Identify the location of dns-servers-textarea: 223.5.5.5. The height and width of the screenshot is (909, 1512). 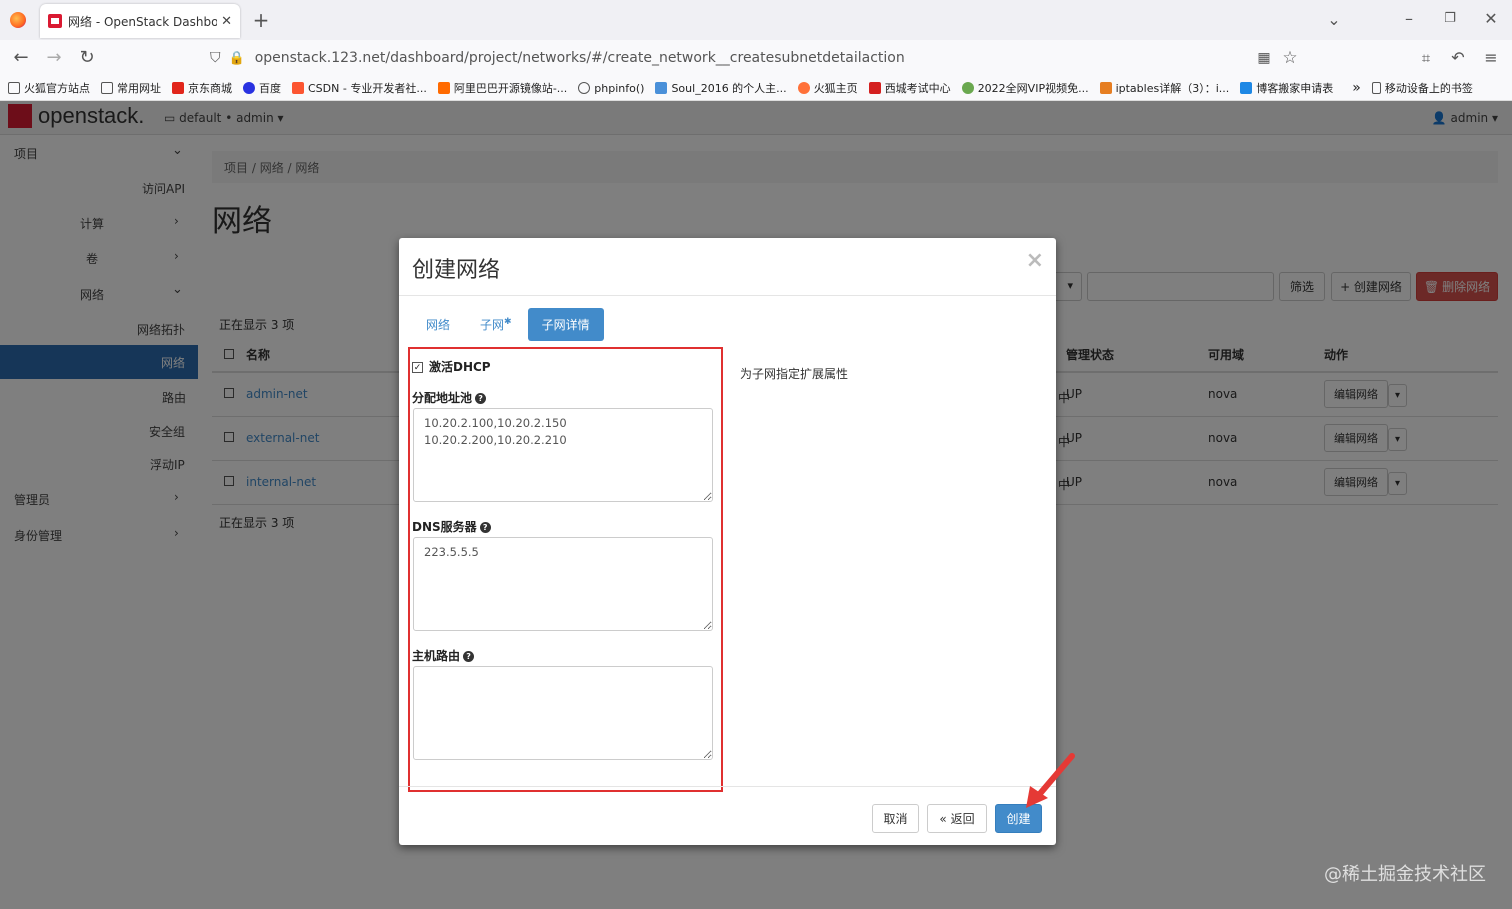
(563, 584).